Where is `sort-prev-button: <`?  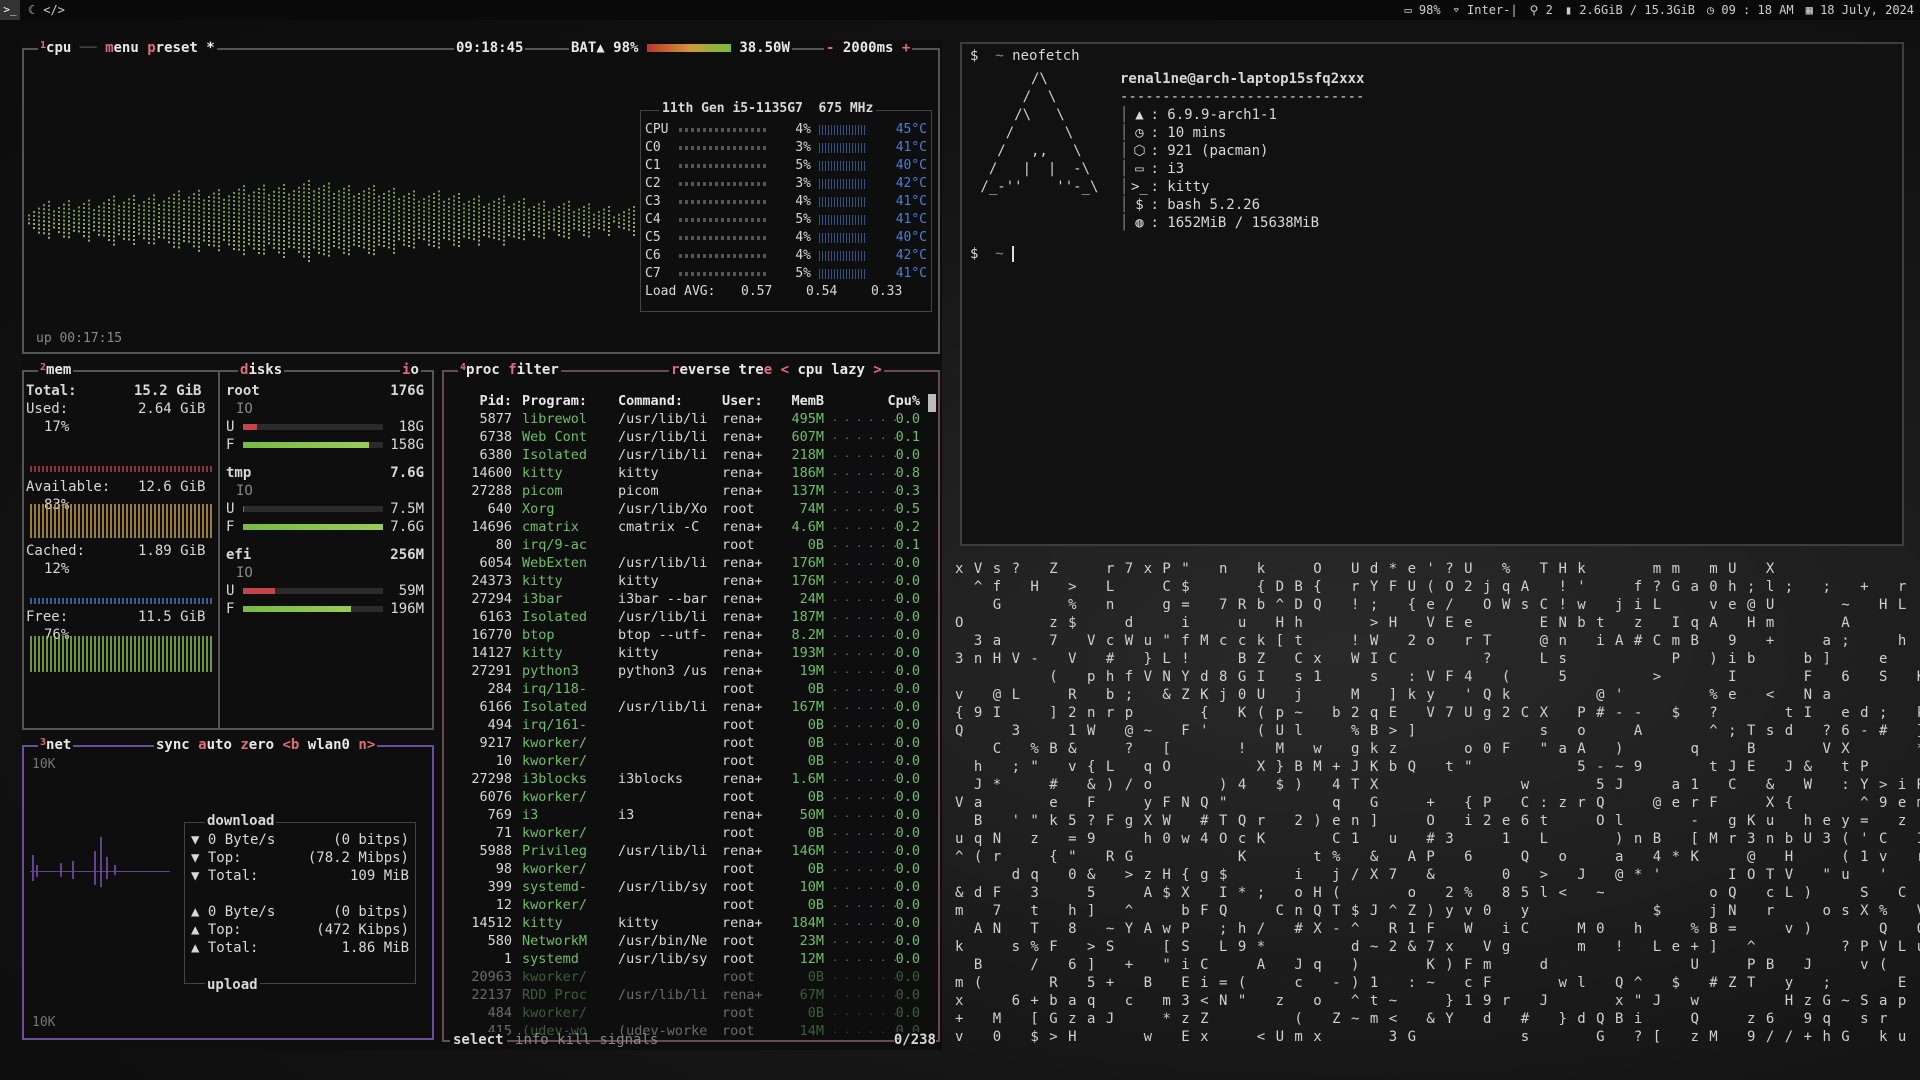
sort-prev-button: < is located at coordinates (785, 370).